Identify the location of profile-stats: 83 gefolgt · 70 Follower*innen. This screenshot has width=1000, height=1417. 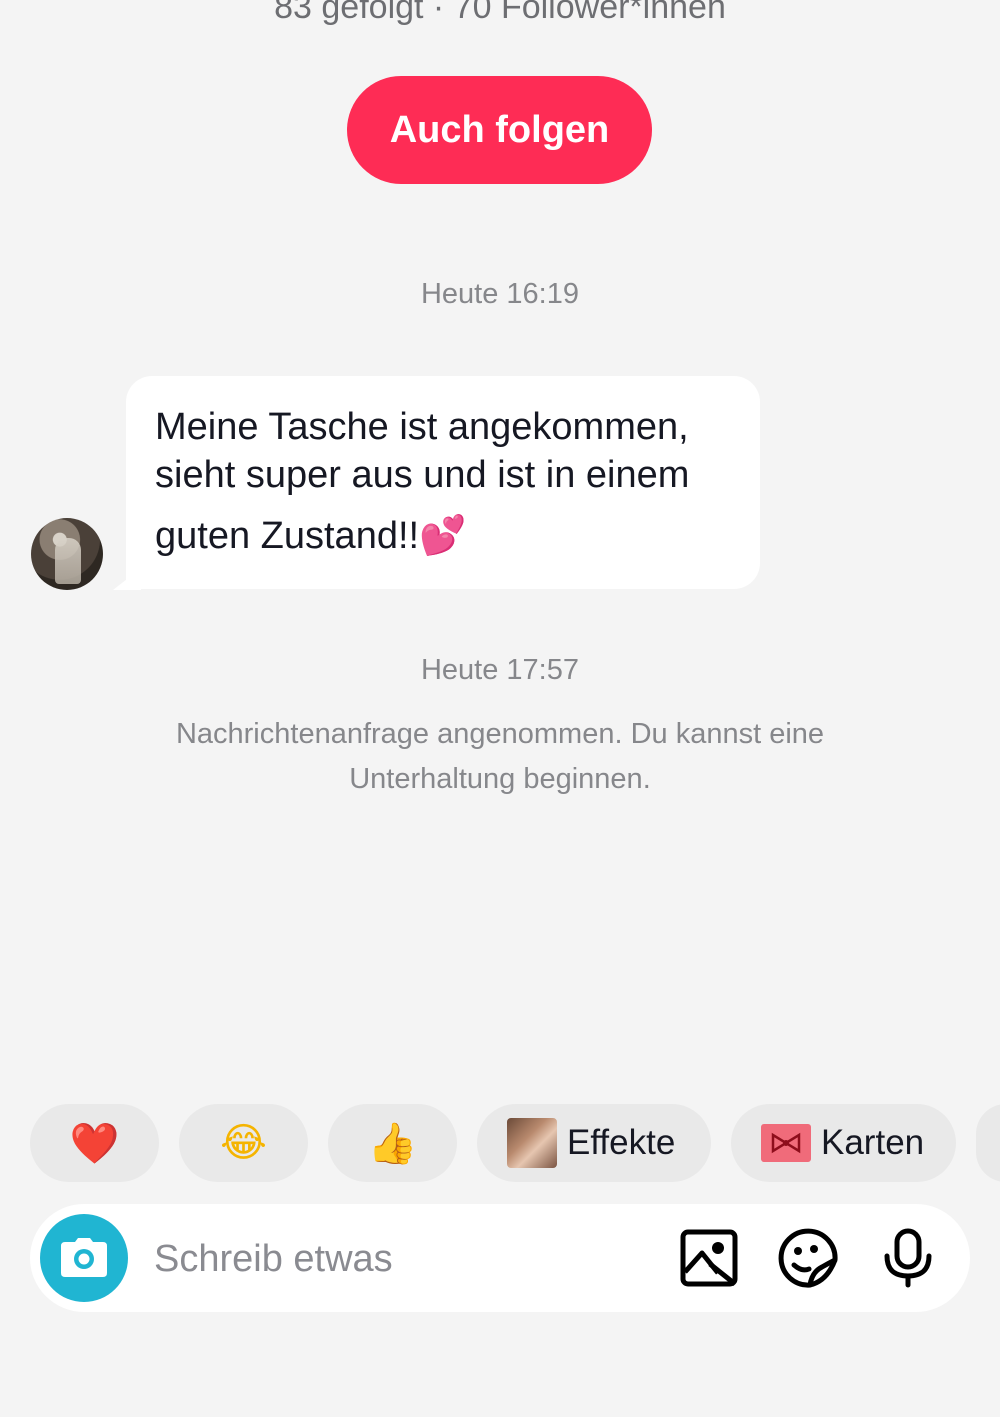
(500, 13).